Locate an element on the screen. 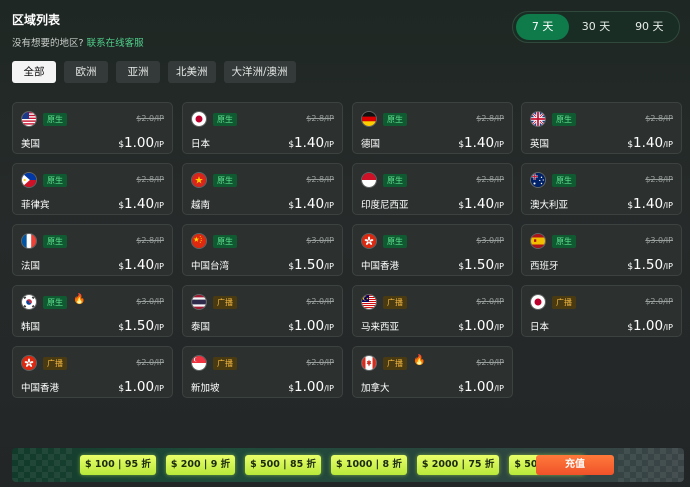 The height and width of the screenshot is (487, 690). vn-flag-icon is located at coordinates (199, 180).